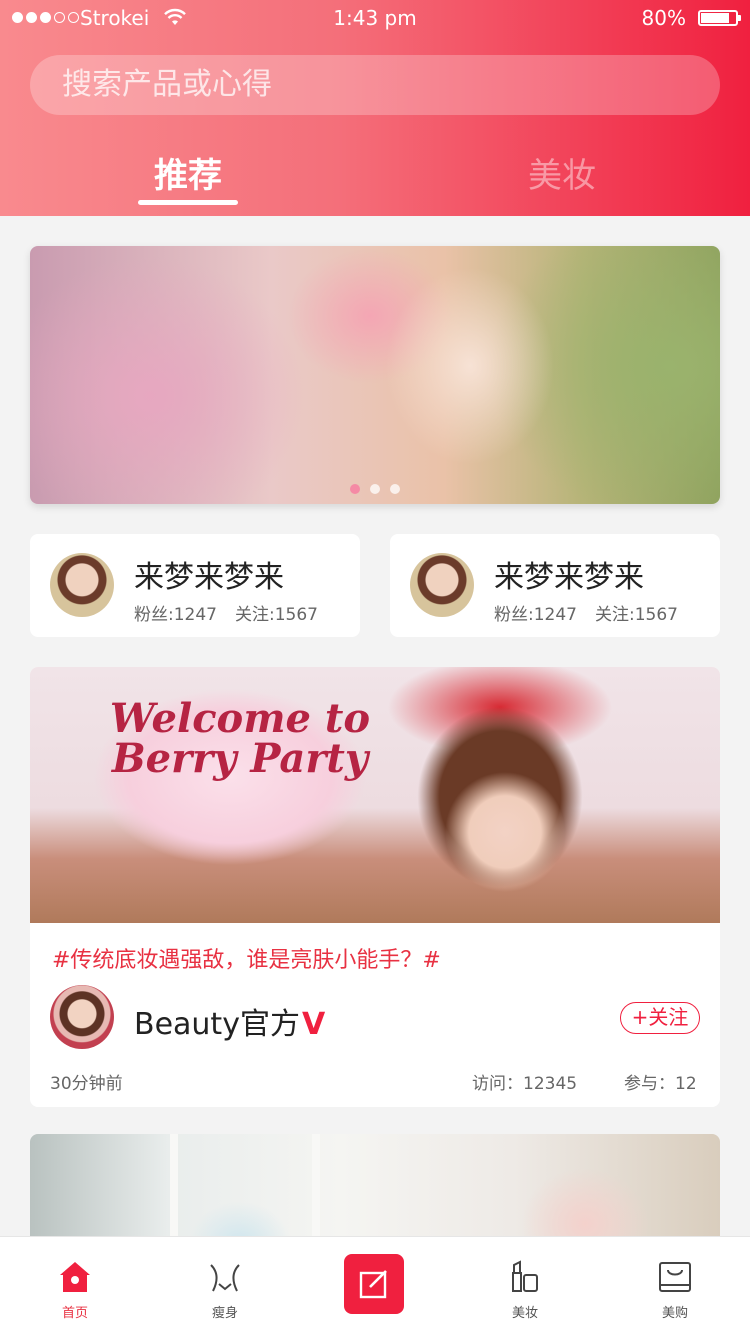 This screenshot has height=1334, width=750. Describe the element at coordinates (86, 1084) in the screenshot. I see `post-time: 30分钟前` at that location.